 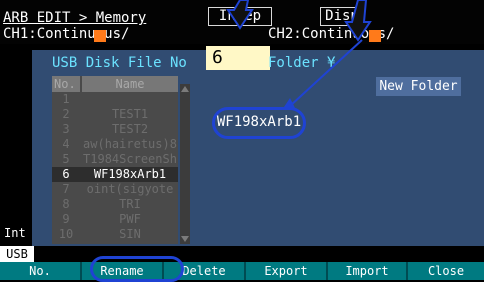 I want to click on annotation-arrows, so click(x=299, y=55).